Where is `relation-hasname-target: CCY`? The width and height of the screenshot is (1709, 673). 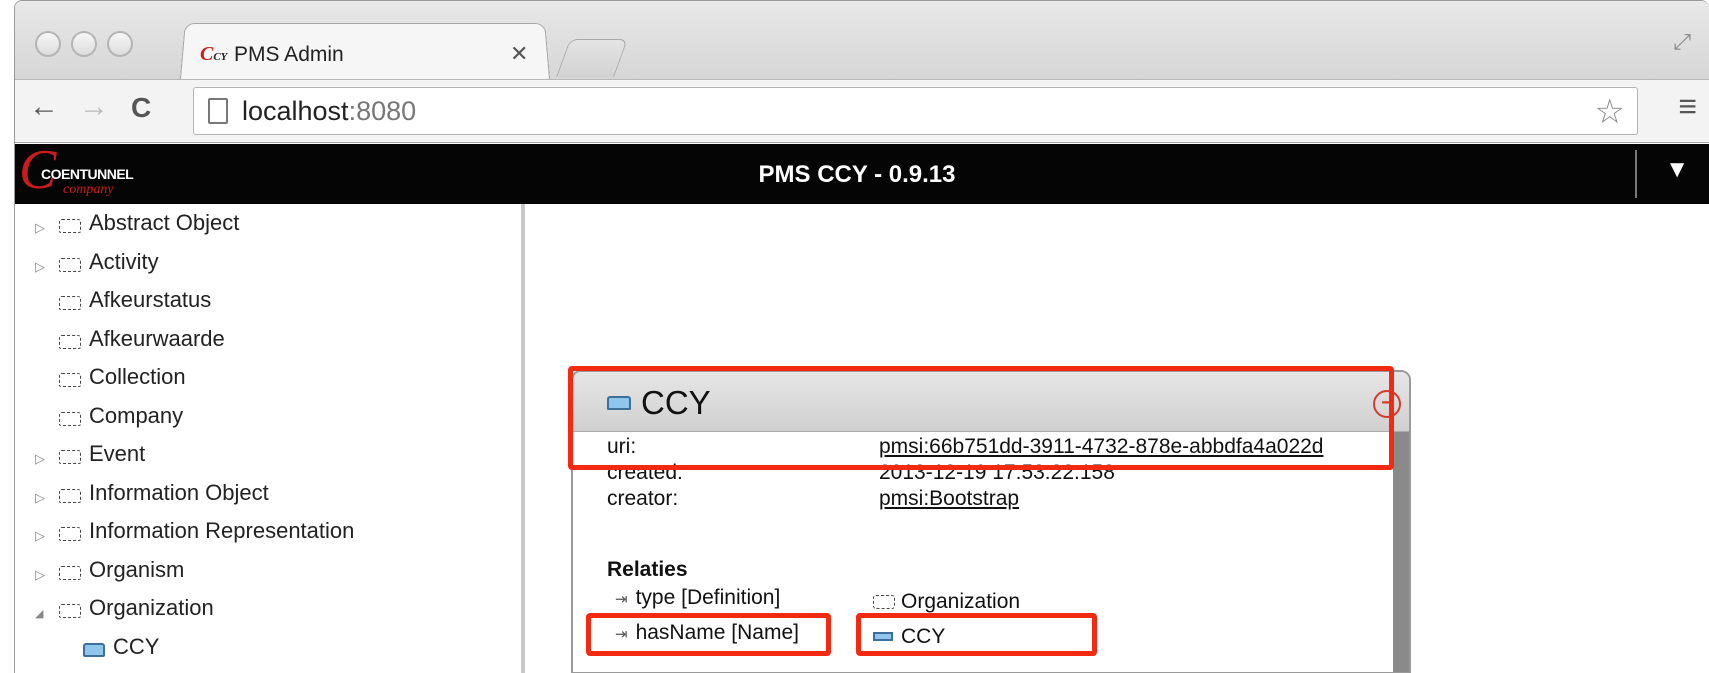 relation-hasname-target: CCY is located at coordinates (909, 637).